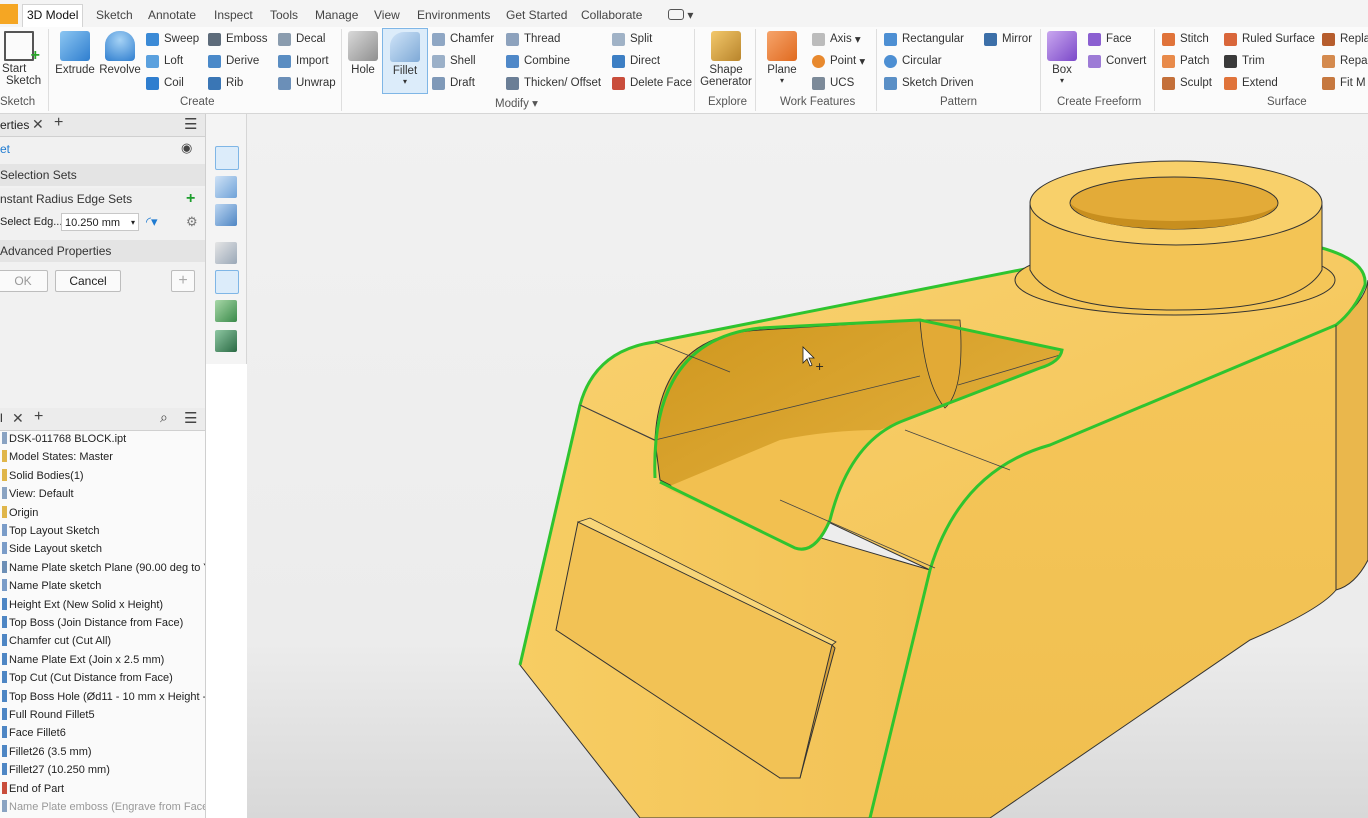 The image size is (1368, 818). Describe the element at coordinates (102, 175) in the screenshot. I see `selection-sets-section: Selection Sets` at that location.